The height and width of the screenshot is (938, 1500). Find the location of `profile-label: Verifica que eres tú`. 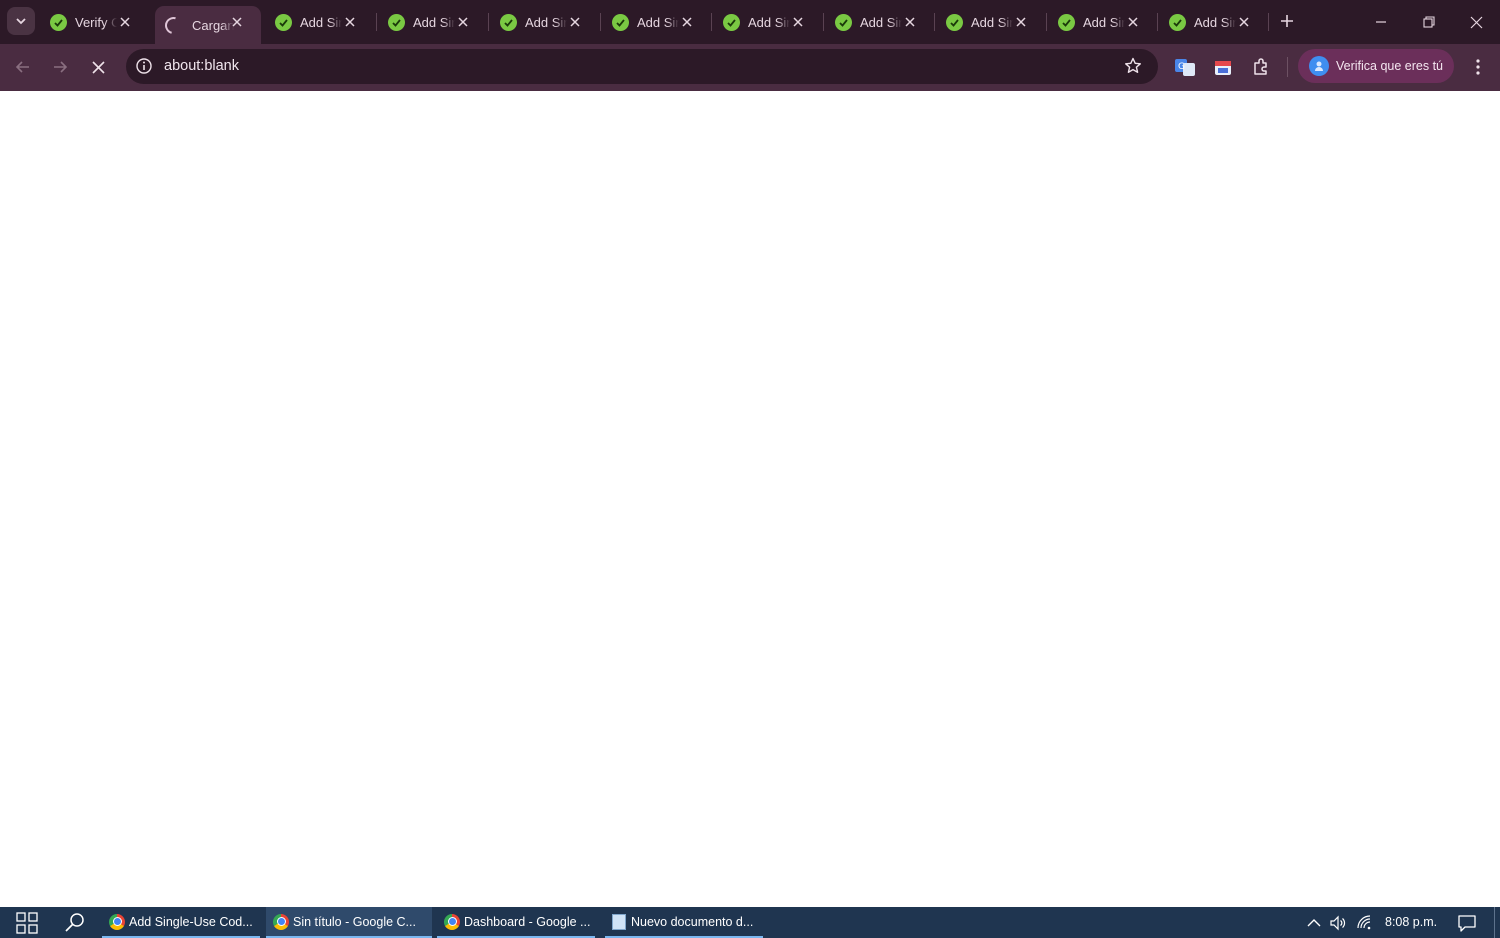

profile-label: Verifica que eres tú is located at coordinates (1390, 66).